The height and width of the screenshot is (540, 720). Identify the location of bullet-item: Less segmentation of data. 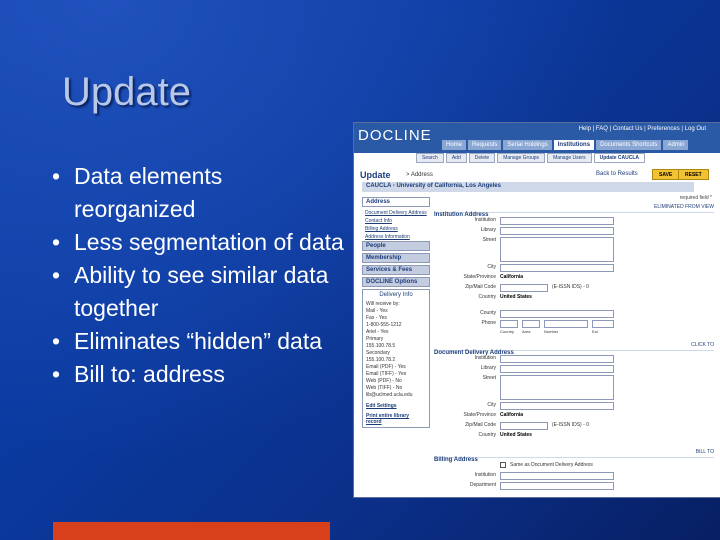
(198, 242).